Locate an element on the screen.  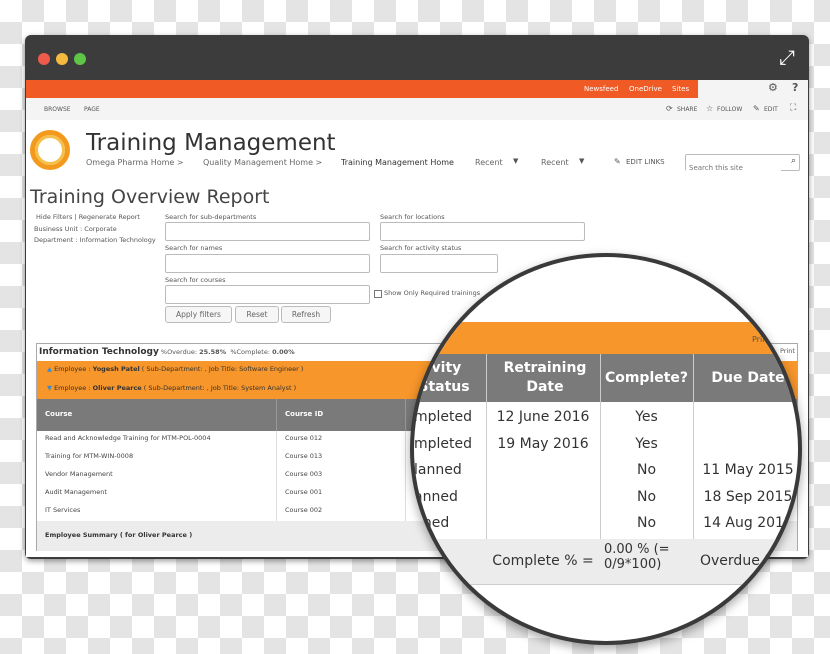
sub-departments-label: Search for sub-departments is located at coordinates (211, 217).